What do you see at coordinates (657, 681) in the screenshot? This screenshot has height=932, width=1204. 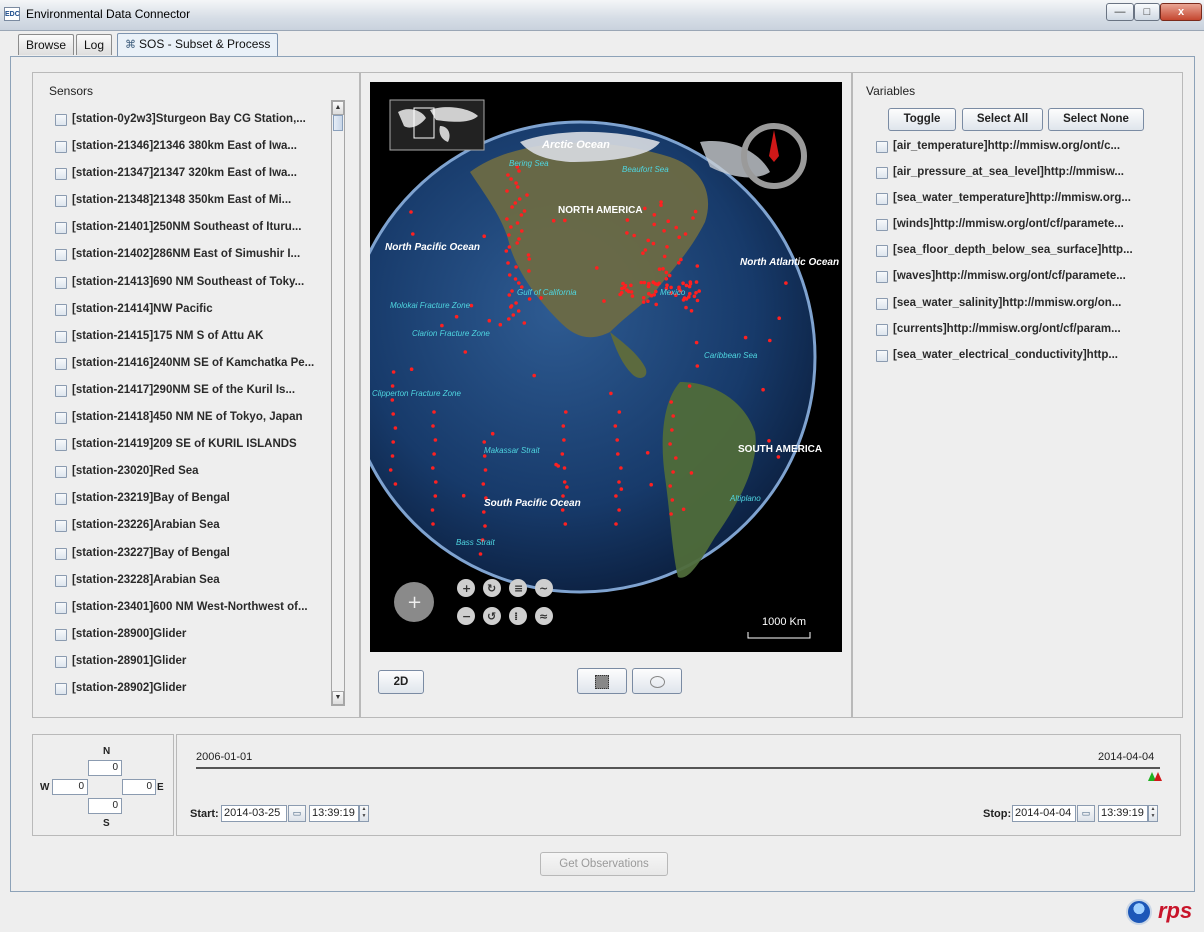 I see `lasso-select-button` at bounding box center [657, 681].